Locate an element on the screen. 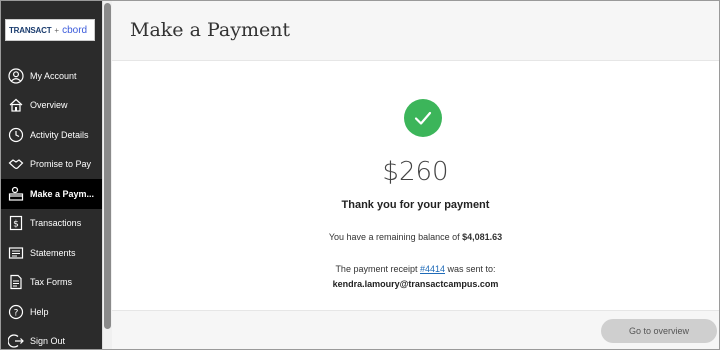  transactions-icon: $ is located at coordinates (16, 223).